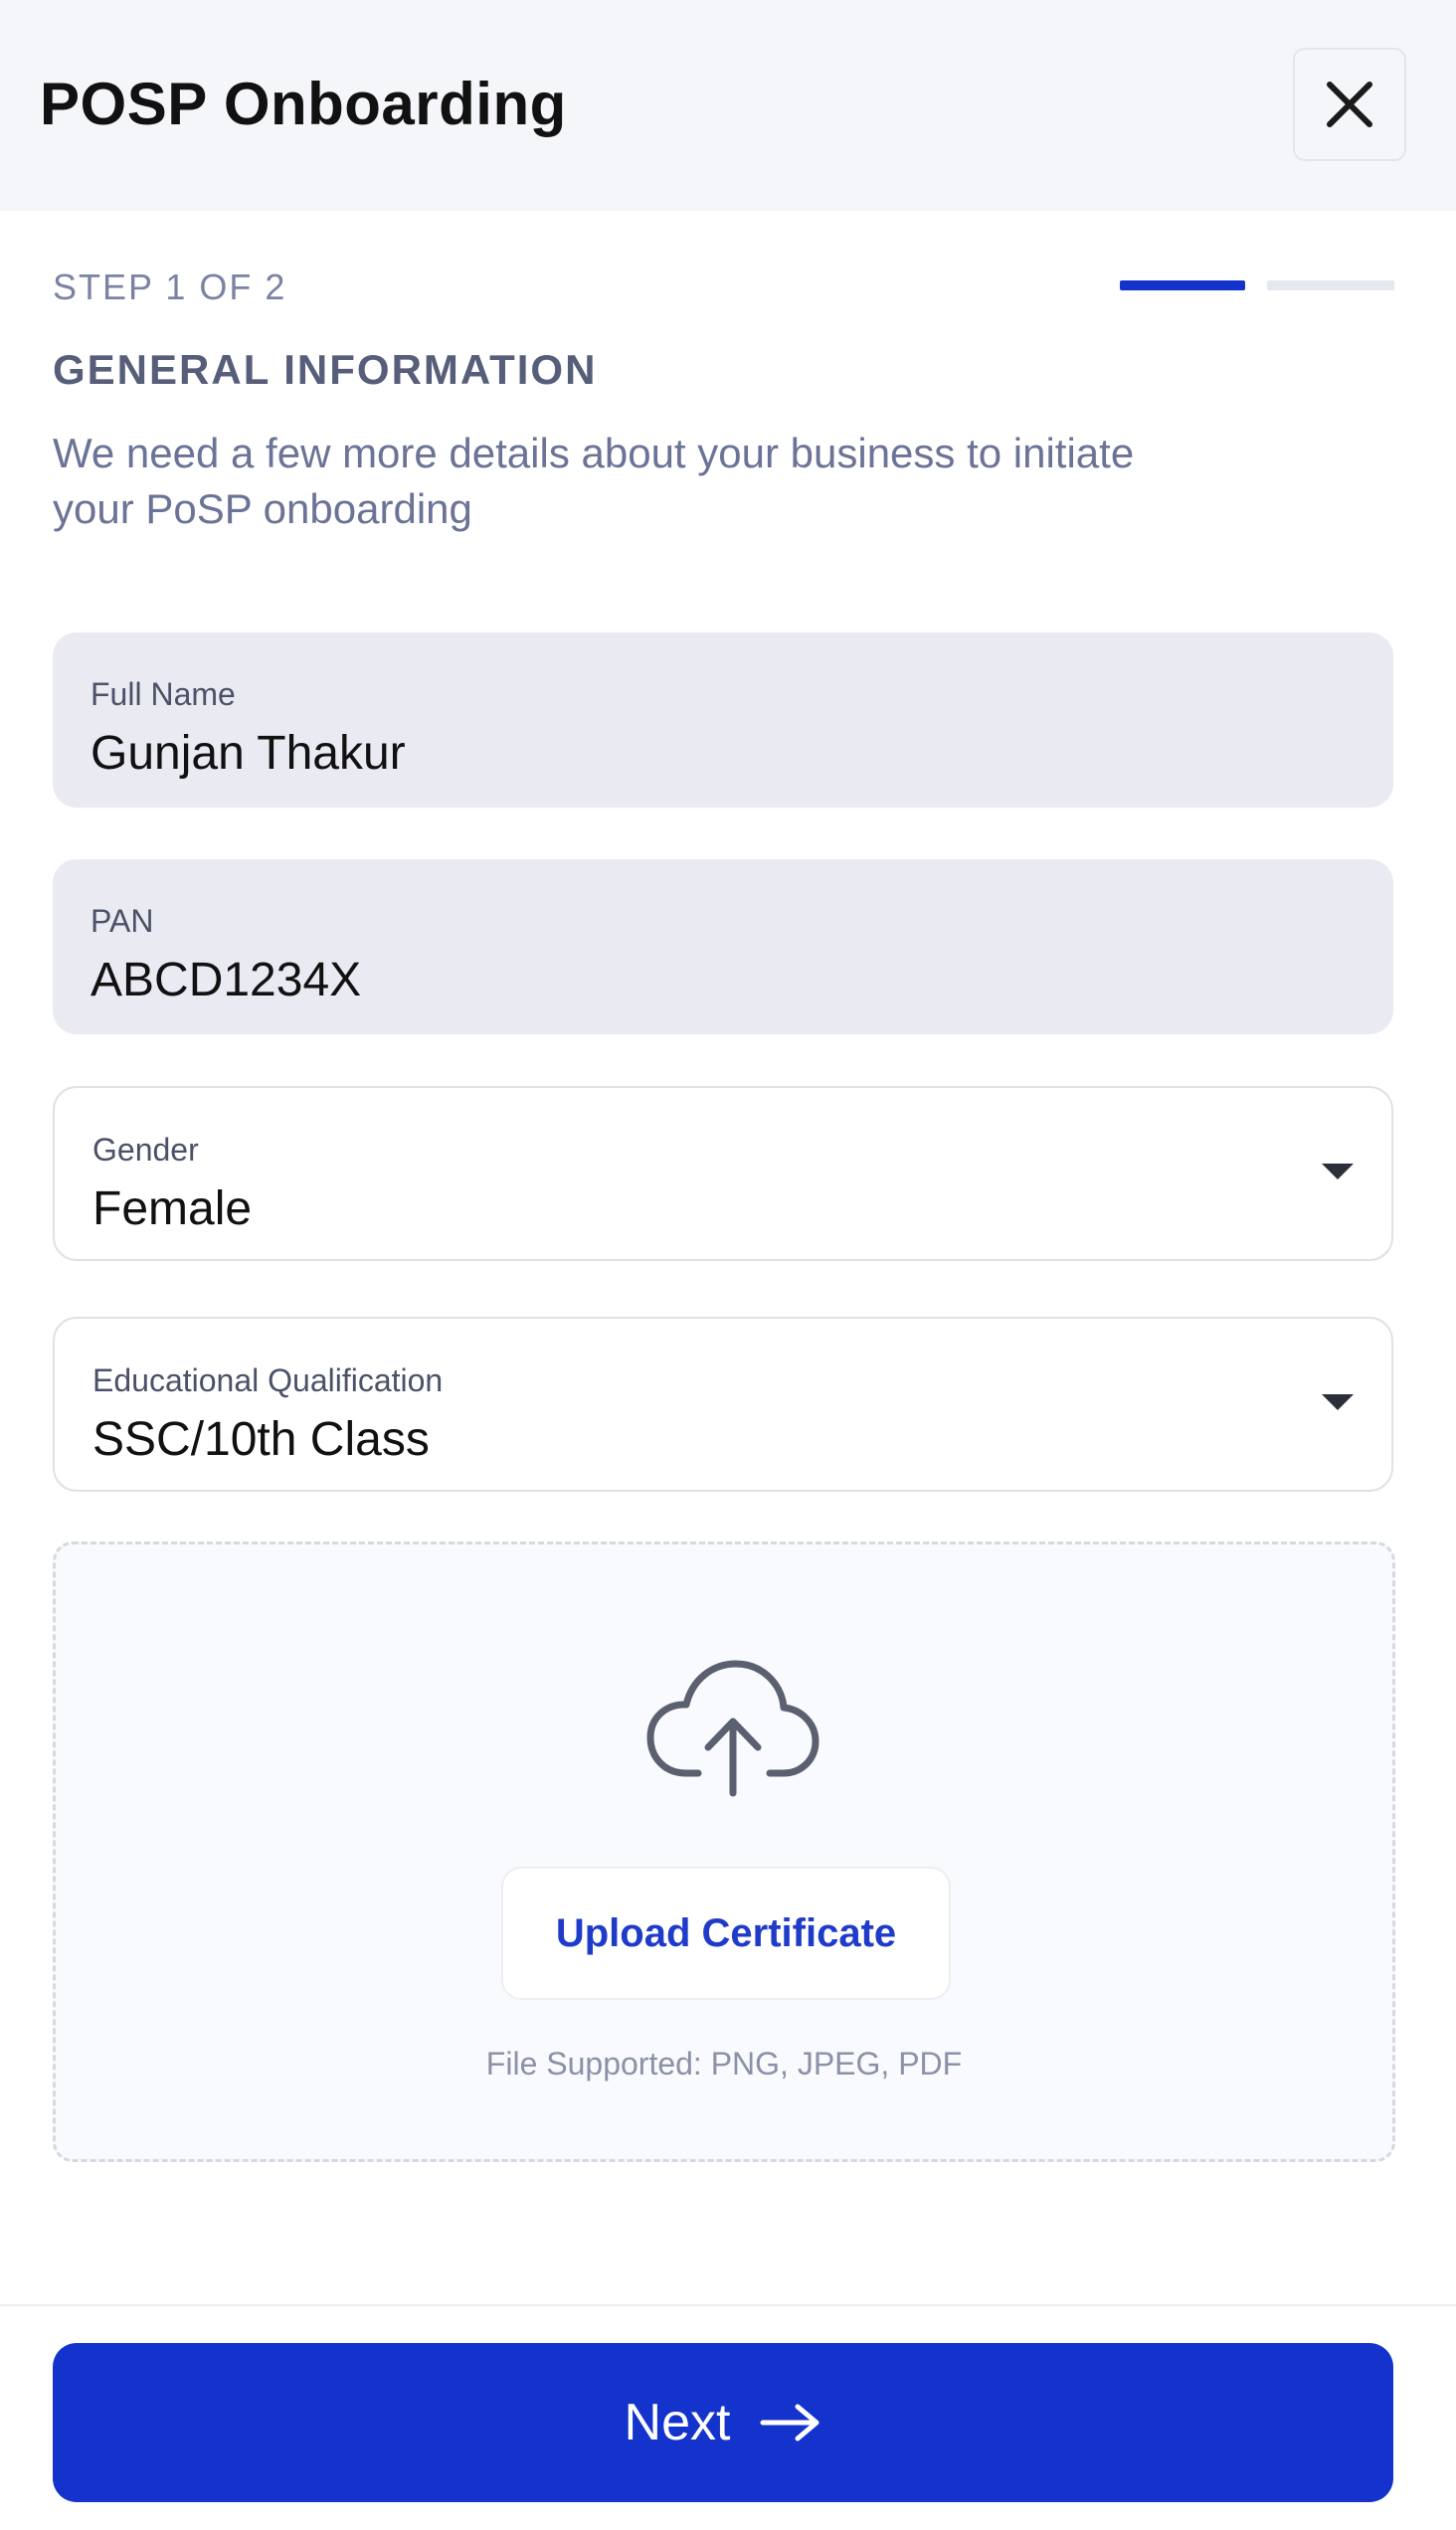 The width and height of the screenshot is (1456, 2530). I want to click on pan-field: PAN ABCD1234X, so click(723, 946).